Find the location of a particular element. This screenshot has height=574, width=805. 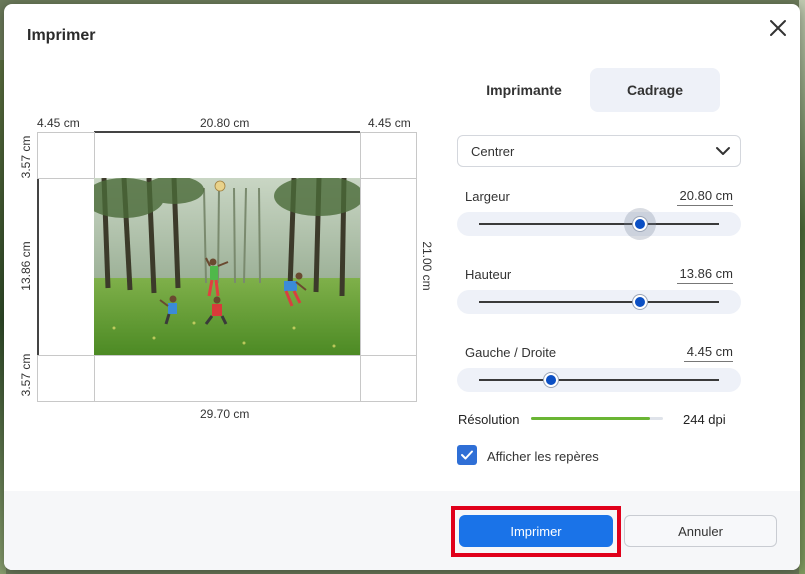

checkmark-icon is located at coordinates (467, 455).